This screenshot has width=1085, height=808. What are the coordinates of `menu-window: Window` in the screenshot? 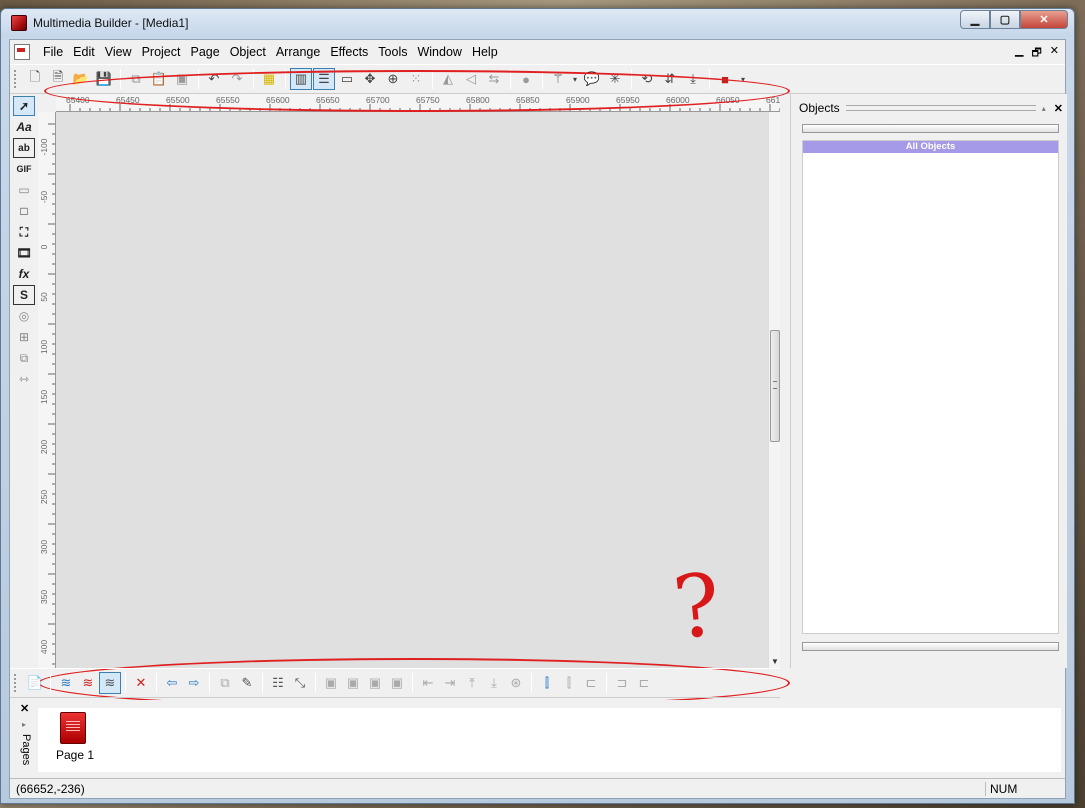 It's located at (439, 52).